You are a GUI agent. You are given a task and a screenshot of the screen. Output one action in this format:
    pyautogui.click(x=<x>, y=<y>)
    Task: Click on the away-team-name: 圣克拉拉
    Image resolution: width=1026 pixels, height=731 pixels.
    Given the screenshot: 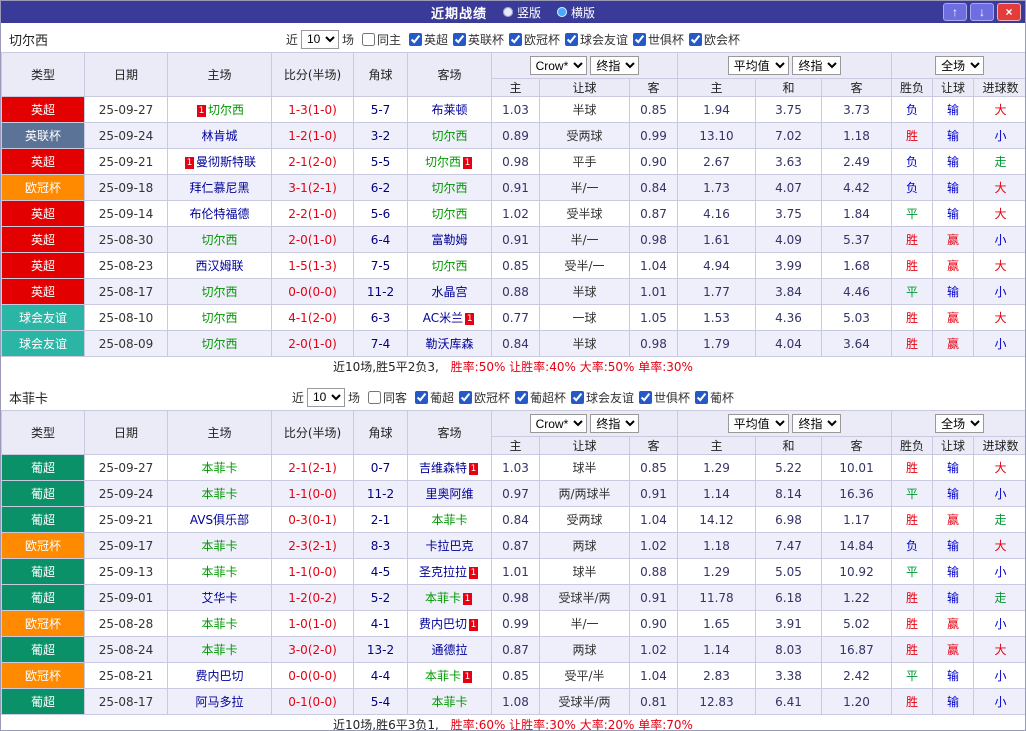 What is the action you would take?
    pyautogui.click(x=443, y=572)
    